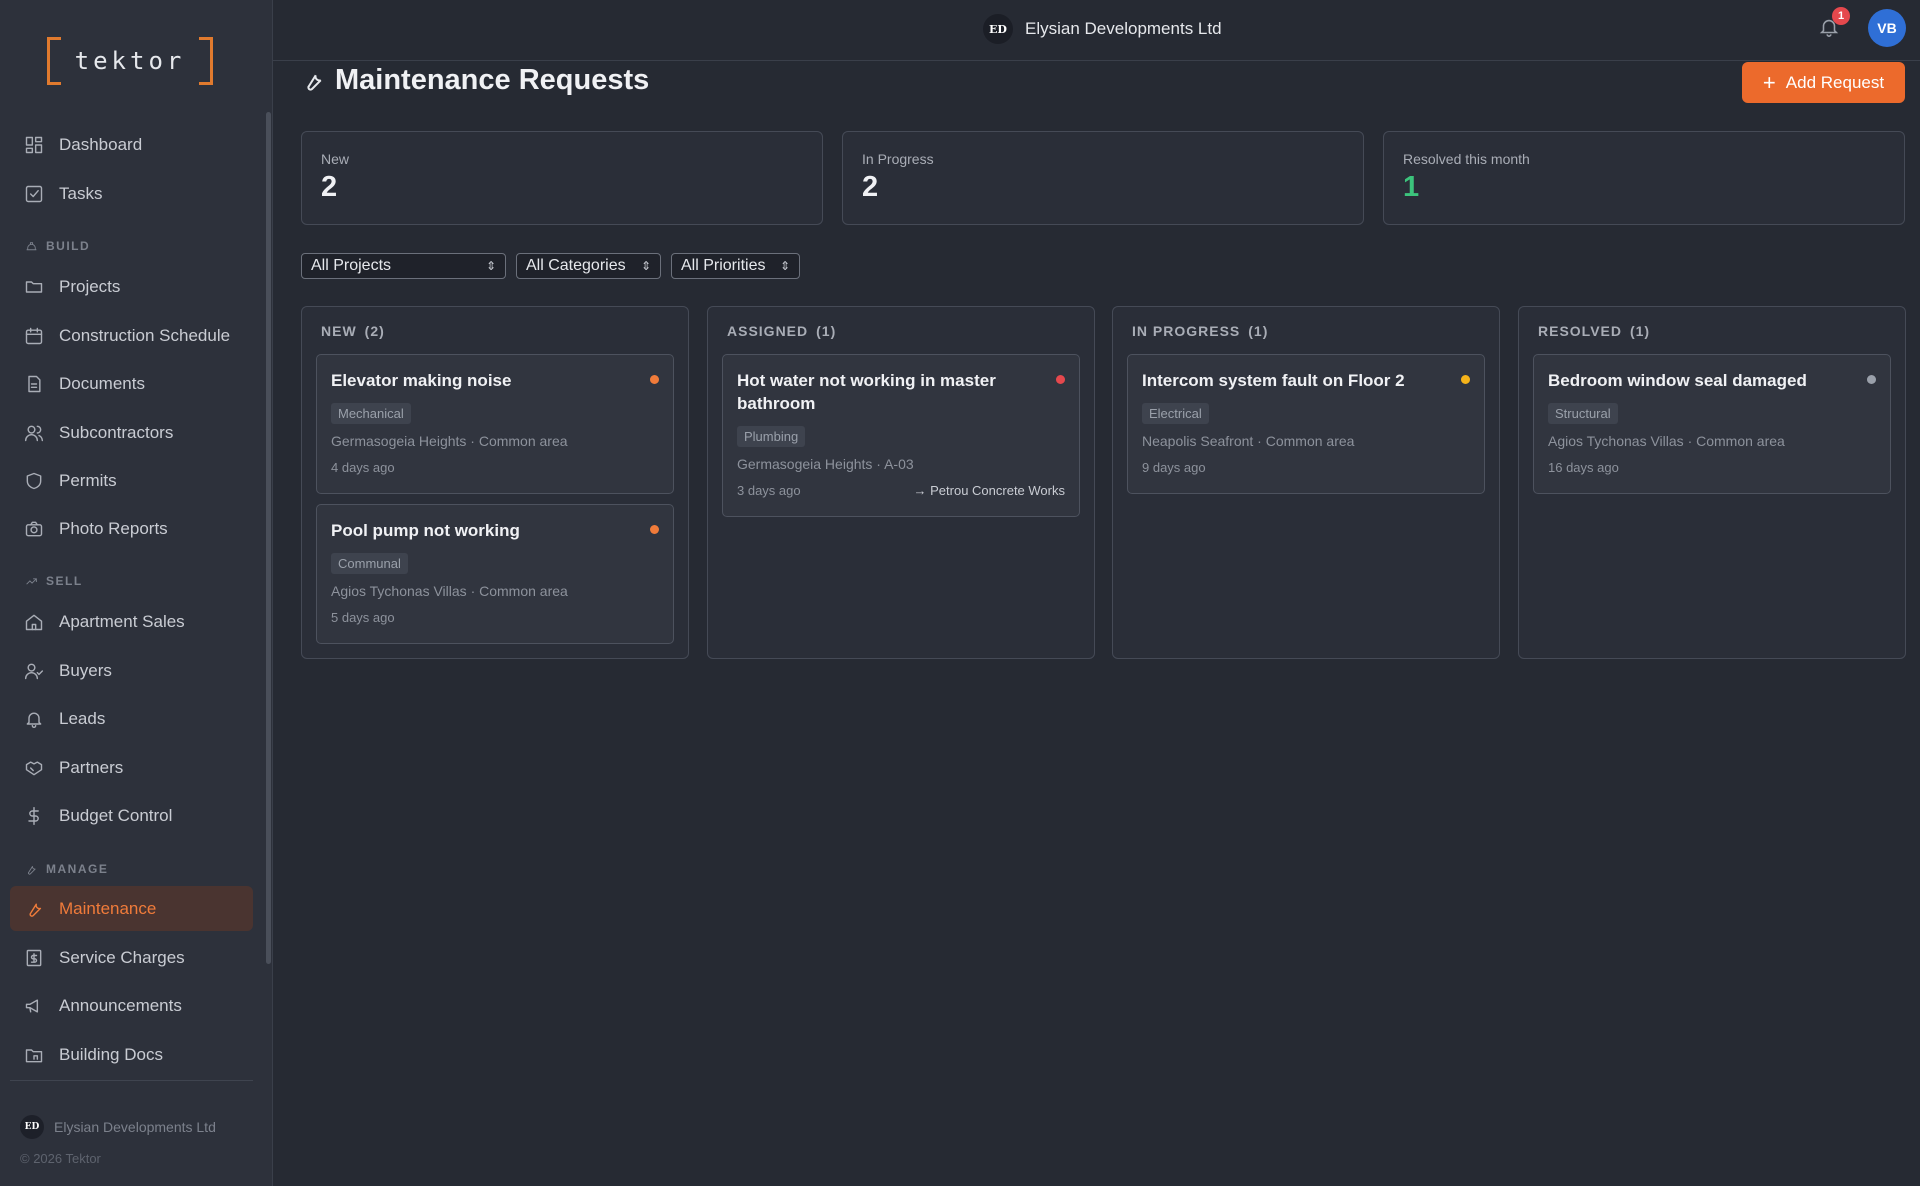 The image size is (1920, 1186). I want to click on sidebar-item-maintenance: Maintenance, so click(131, 908).